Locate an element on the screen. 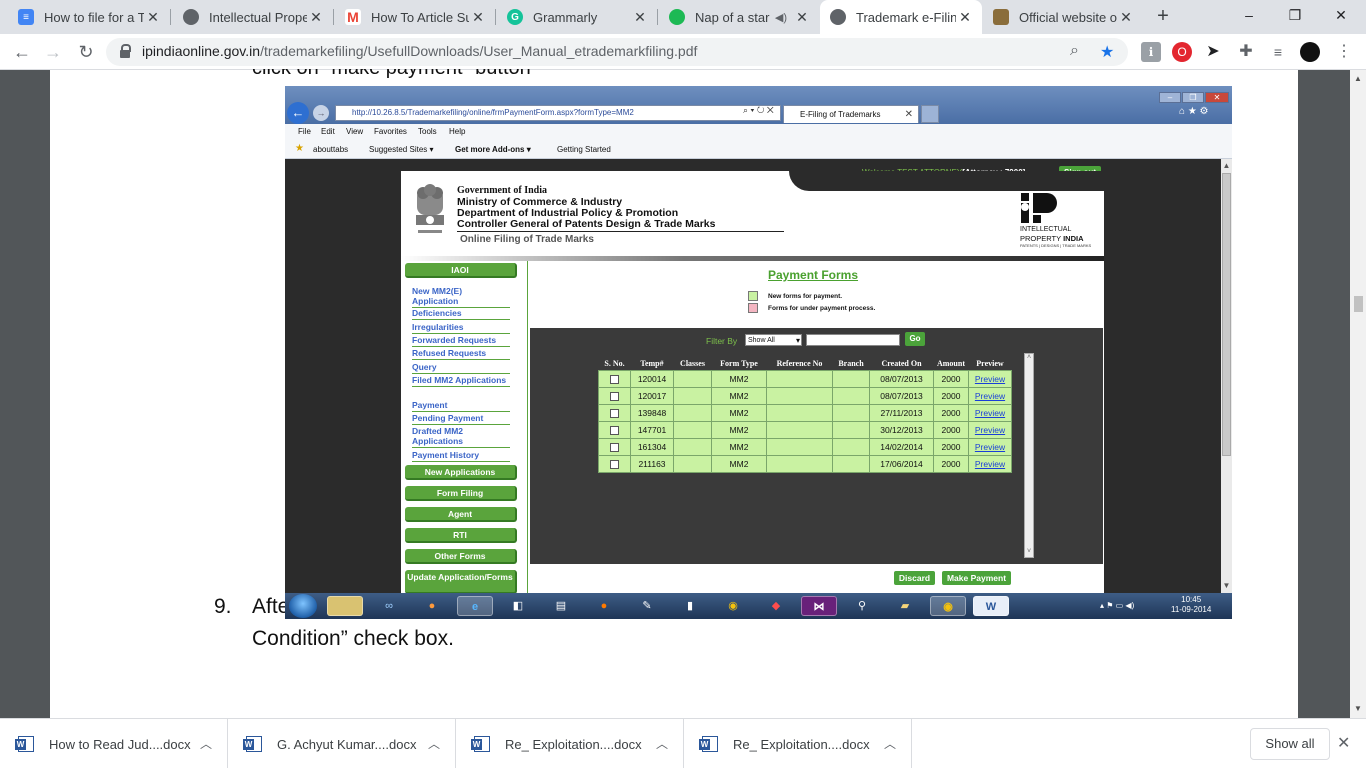 This screenshot has width=1366, height=768. ie-window-controls: – ❐ ✕ is located at coordinates (1194, 95).